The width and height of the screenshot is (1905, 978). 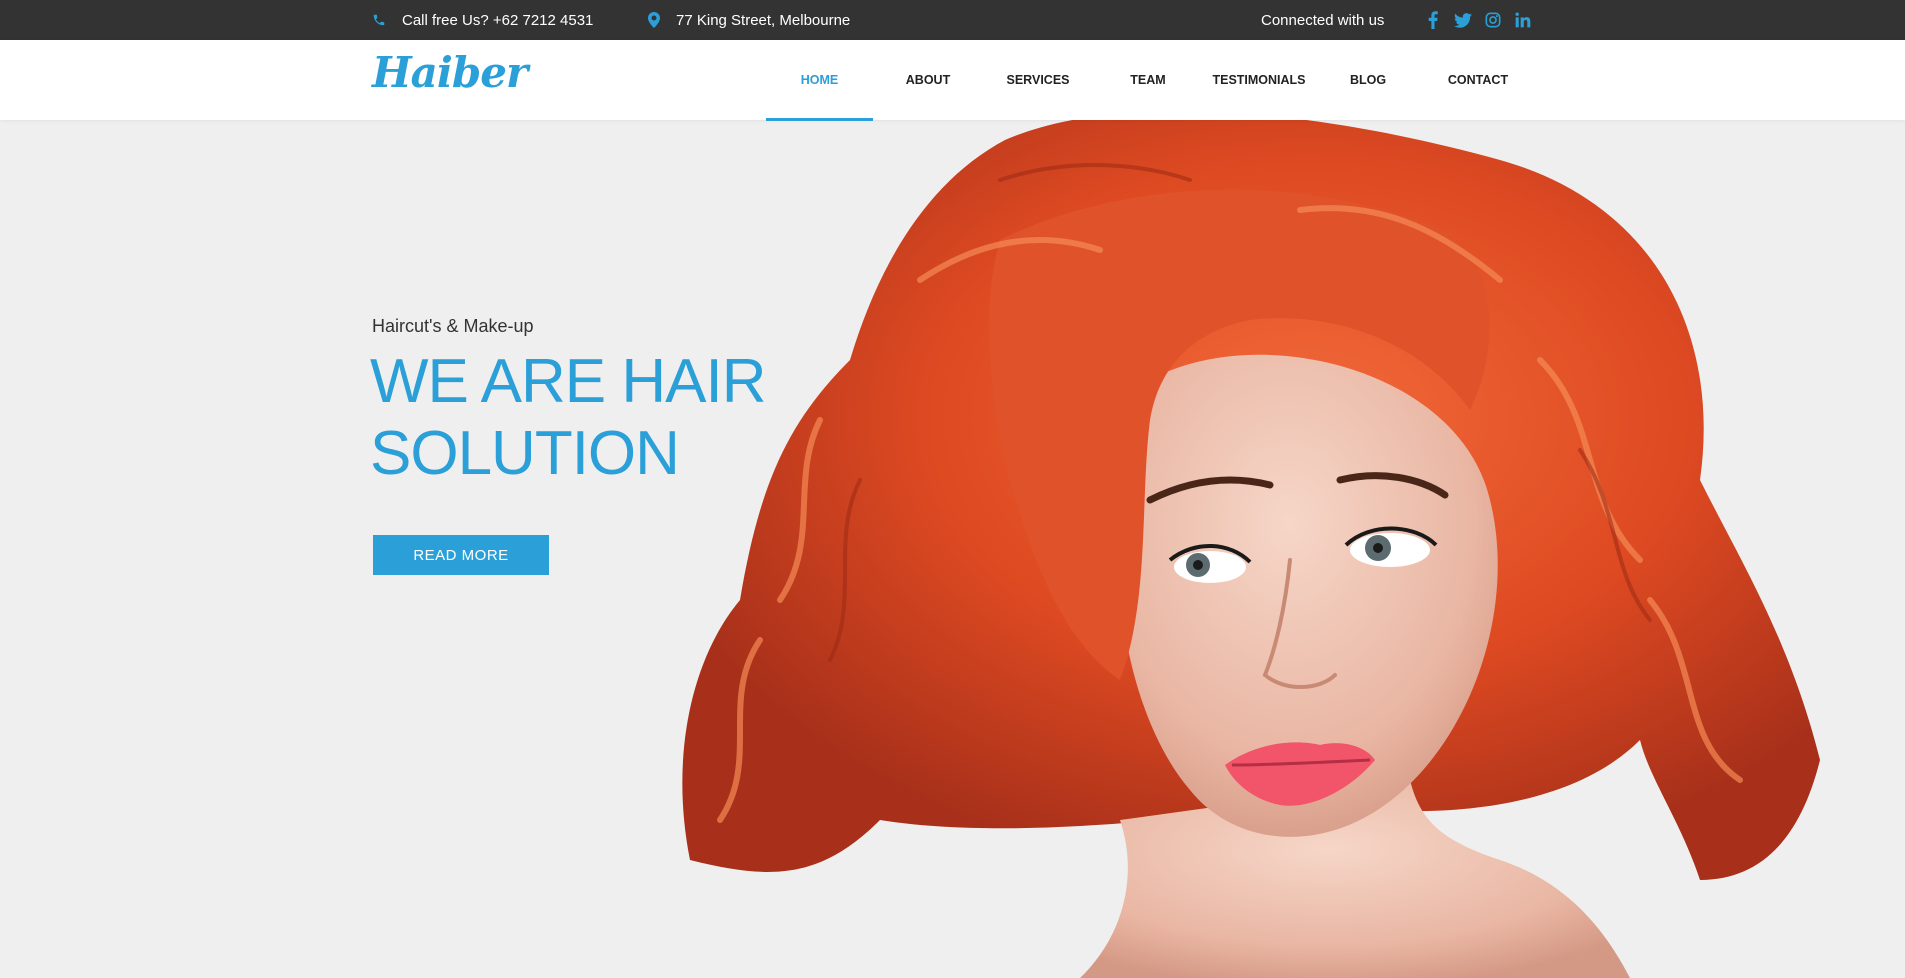 I want to click on social-links, so click(x=1478, y=20).